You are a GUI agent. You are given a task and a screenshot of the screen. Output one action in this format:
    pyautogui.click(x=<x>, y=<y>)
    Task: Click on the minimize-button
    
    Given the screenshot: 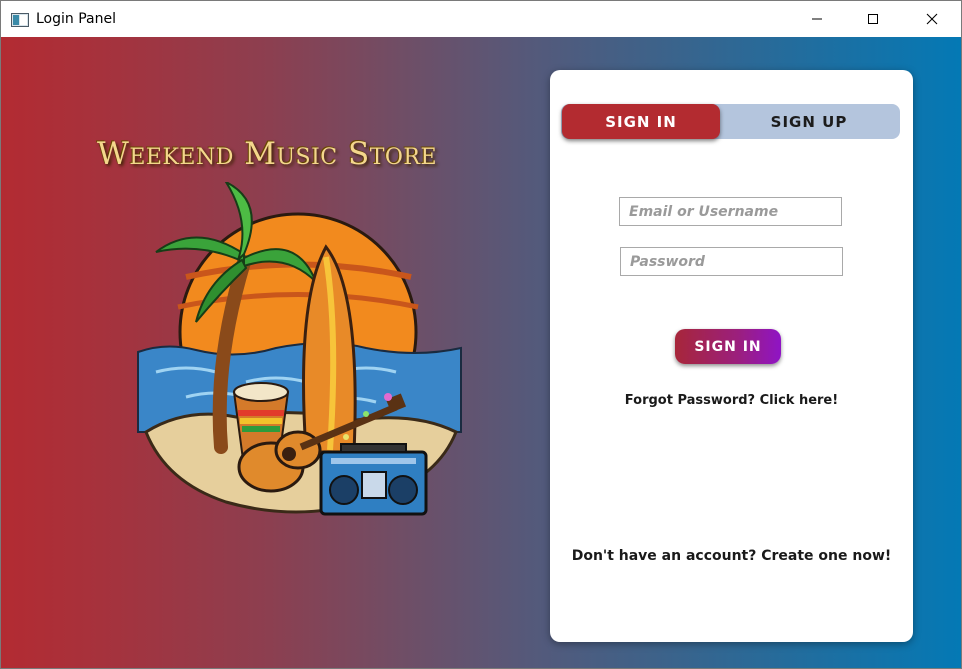 What is the action you would take?
    pyautogui.click(x=817, y=19)
    